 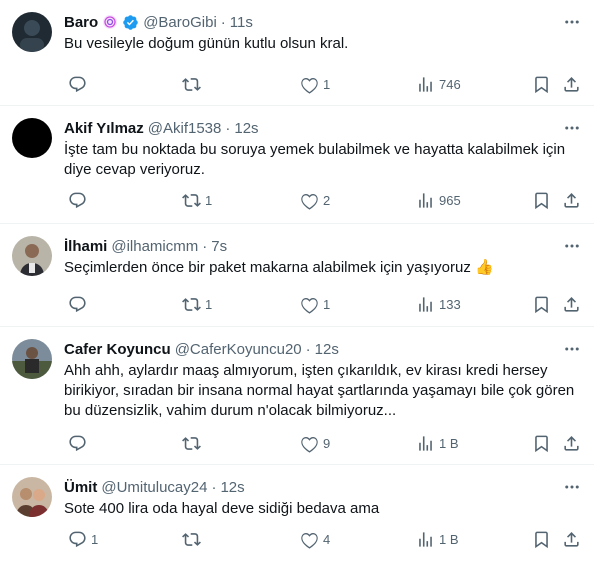 What do you see at coordinates (436, 200) in the screenshot?
I see `views-button: 965` at bounding box center [436, 200].